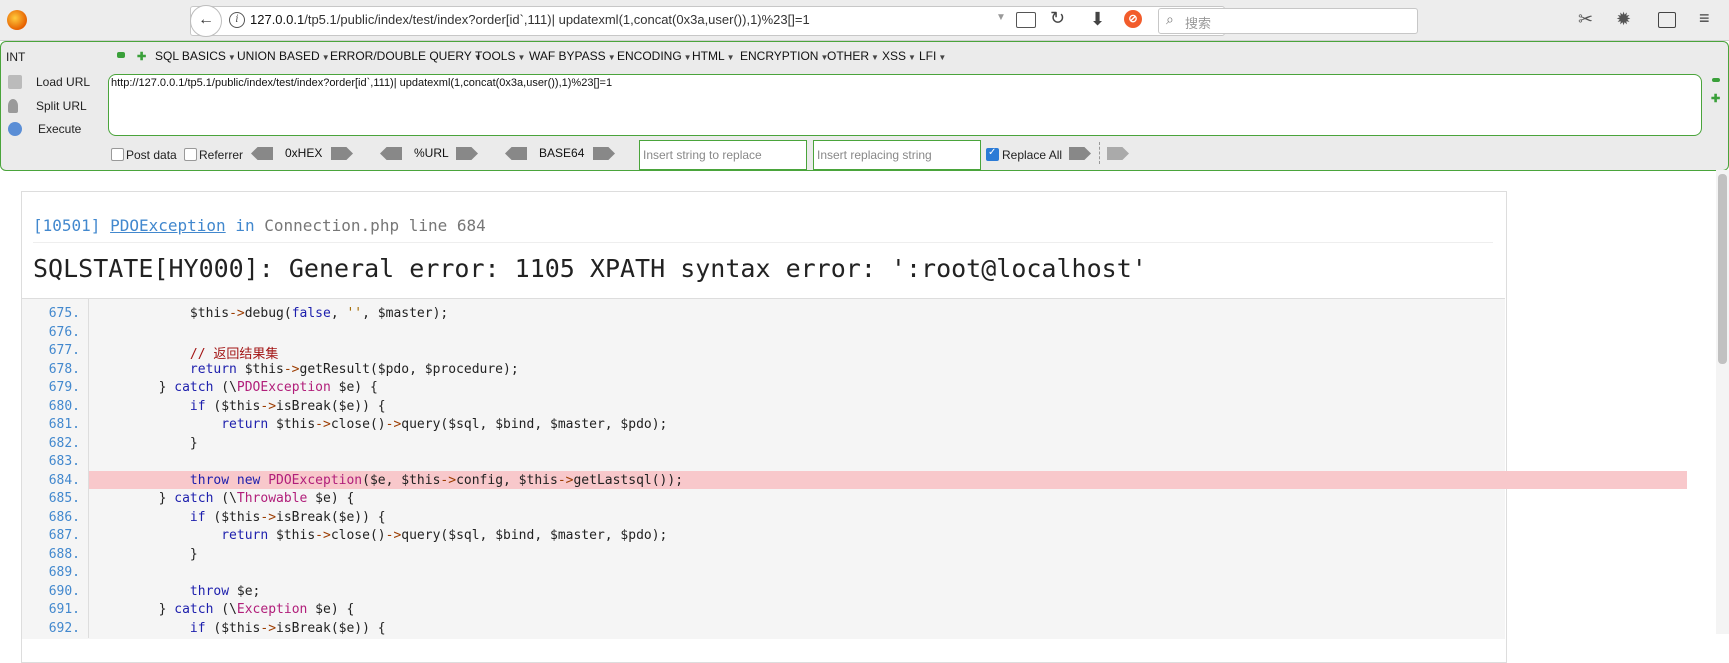 The width and height of the screenshot is (1729, 663). What do you see at coordinates (61, 106) in the screenshot?
I see `split-url-label: Split URL` at bounding box center [61, 106].